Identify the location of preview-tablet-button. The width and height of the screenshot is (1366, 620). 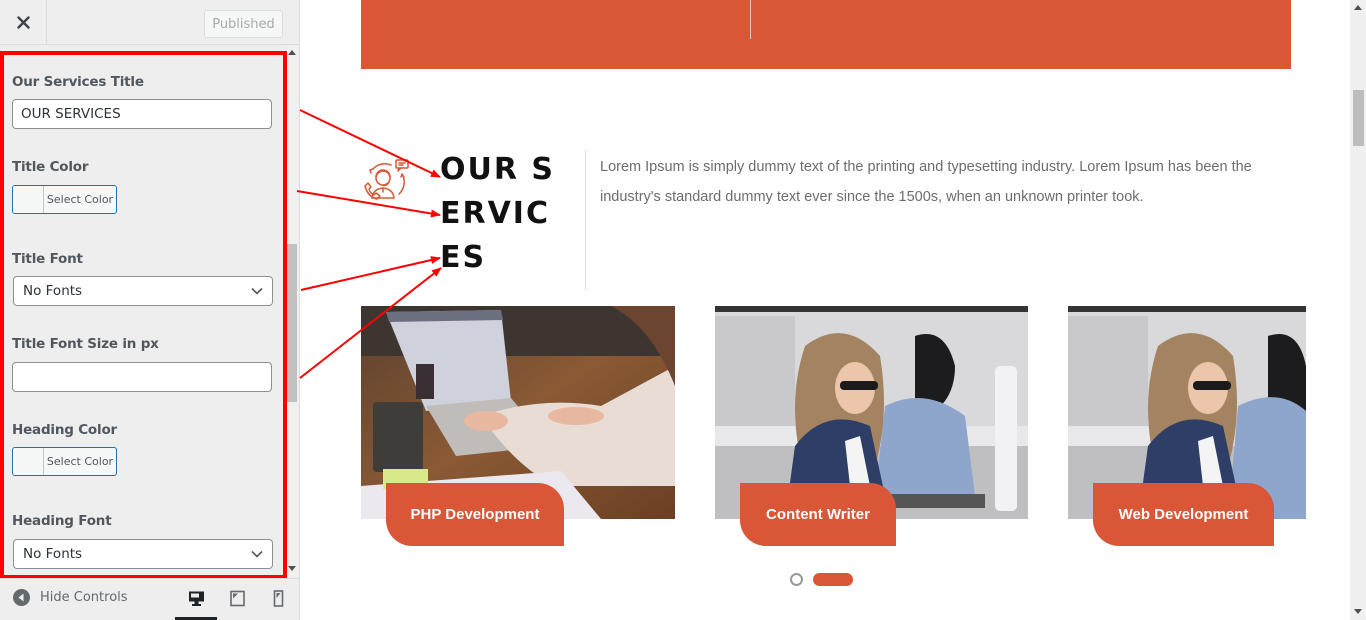
(237, 598).